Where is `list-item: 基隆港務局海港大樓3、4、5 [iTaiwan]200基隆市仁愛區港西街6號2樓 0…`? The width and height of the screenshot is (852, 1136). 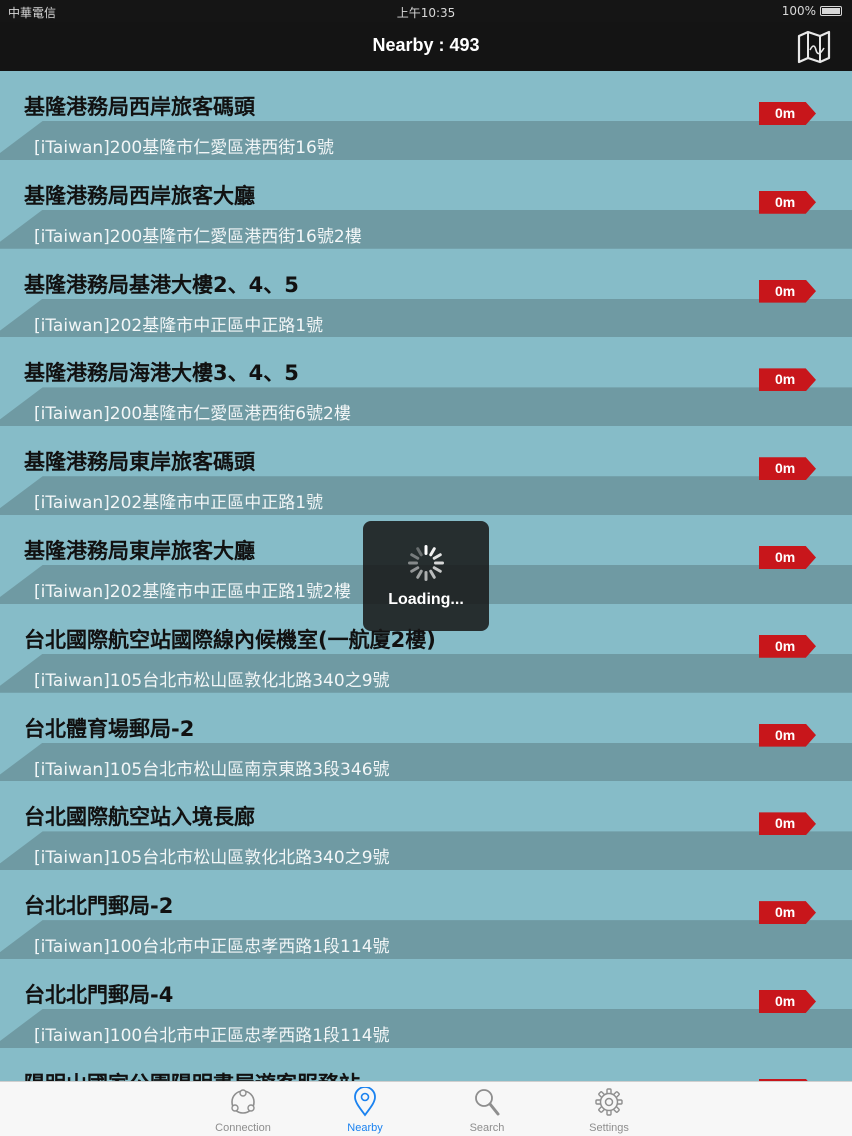
list-item: 基隆港務局海港大樓3、4、5 [iTaiwan]200基隆市仁愛區港西街6號2樓 0… is located at coordinates (426, 382).